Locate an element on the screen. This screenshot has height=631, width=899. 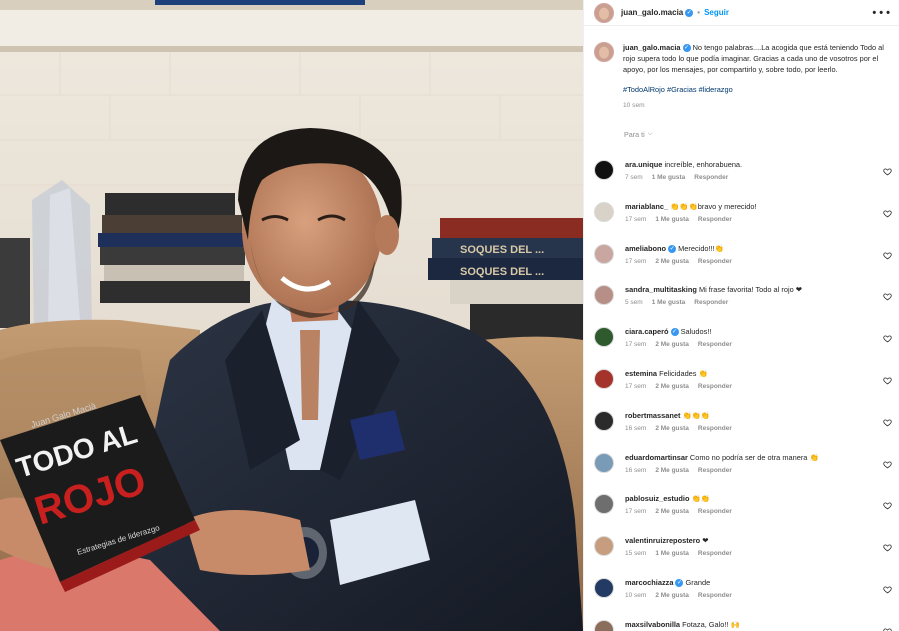
commenter-username: ara.unique is located at coordinates (643, 164).